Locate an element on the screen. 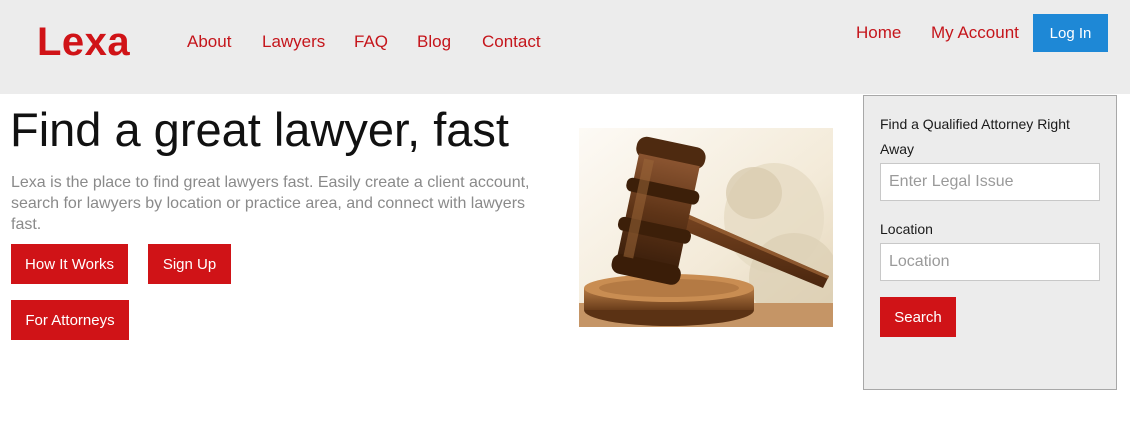 Image resolution: width=1130 pixels, height=421 pixels. sign-up-button: Sign Up is located at coordinates (189, 264).